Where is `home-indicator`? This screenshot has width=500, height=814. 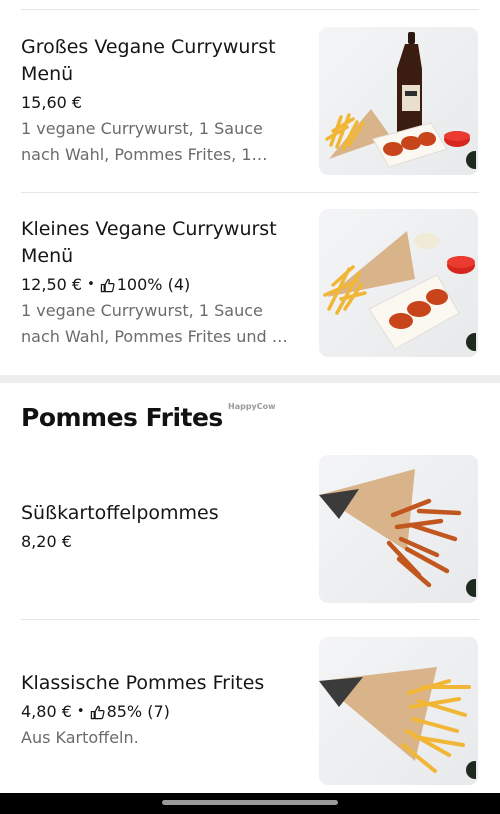
home-indicator is located at coordinates (250, 802).